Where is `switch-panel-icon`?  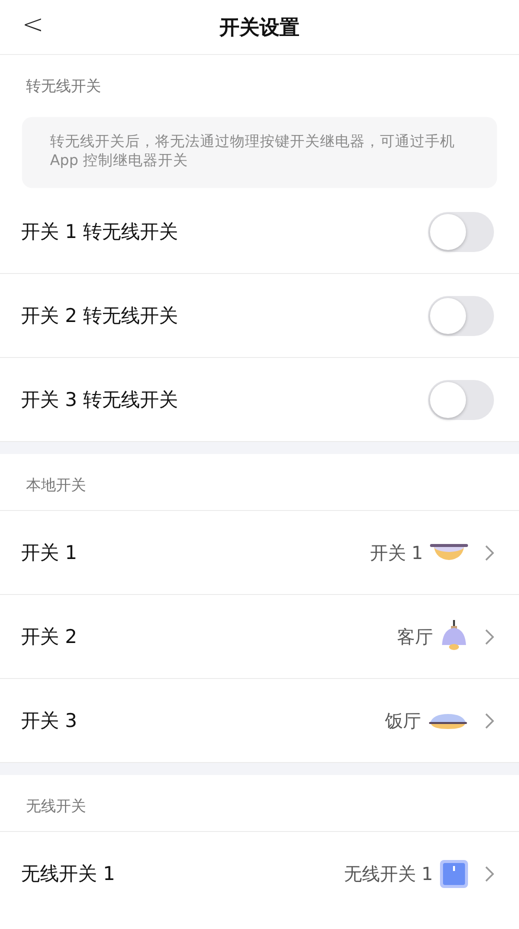
switch-panel-icon is located at coordinates (454, 873).